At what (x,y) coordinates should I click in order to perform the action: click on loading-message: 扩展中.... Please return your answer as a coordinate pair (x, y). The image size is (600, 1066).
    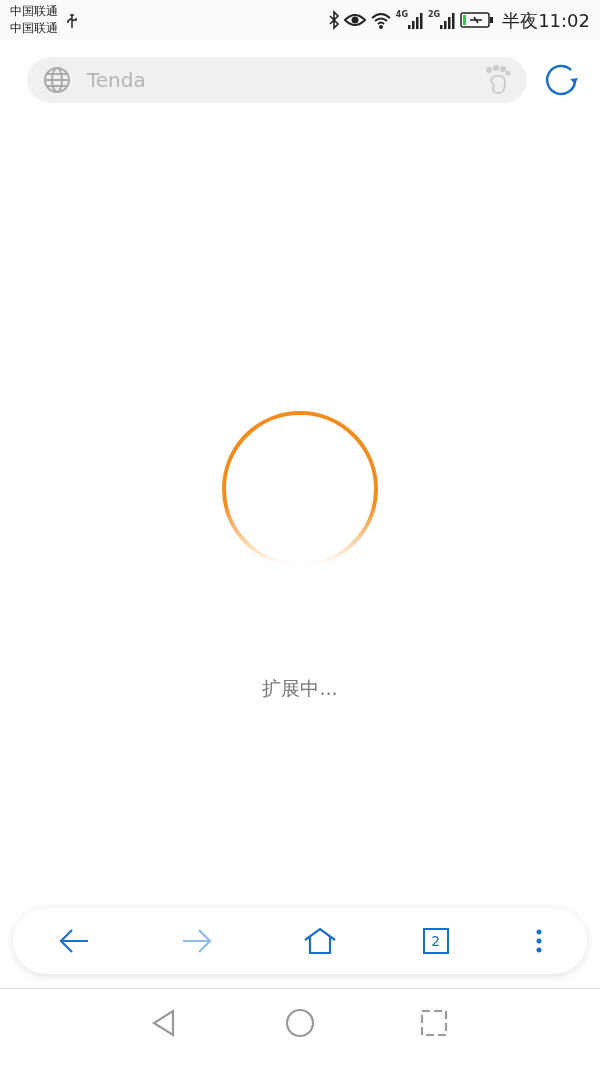
    Looking at the image, I should click on (300, 688).